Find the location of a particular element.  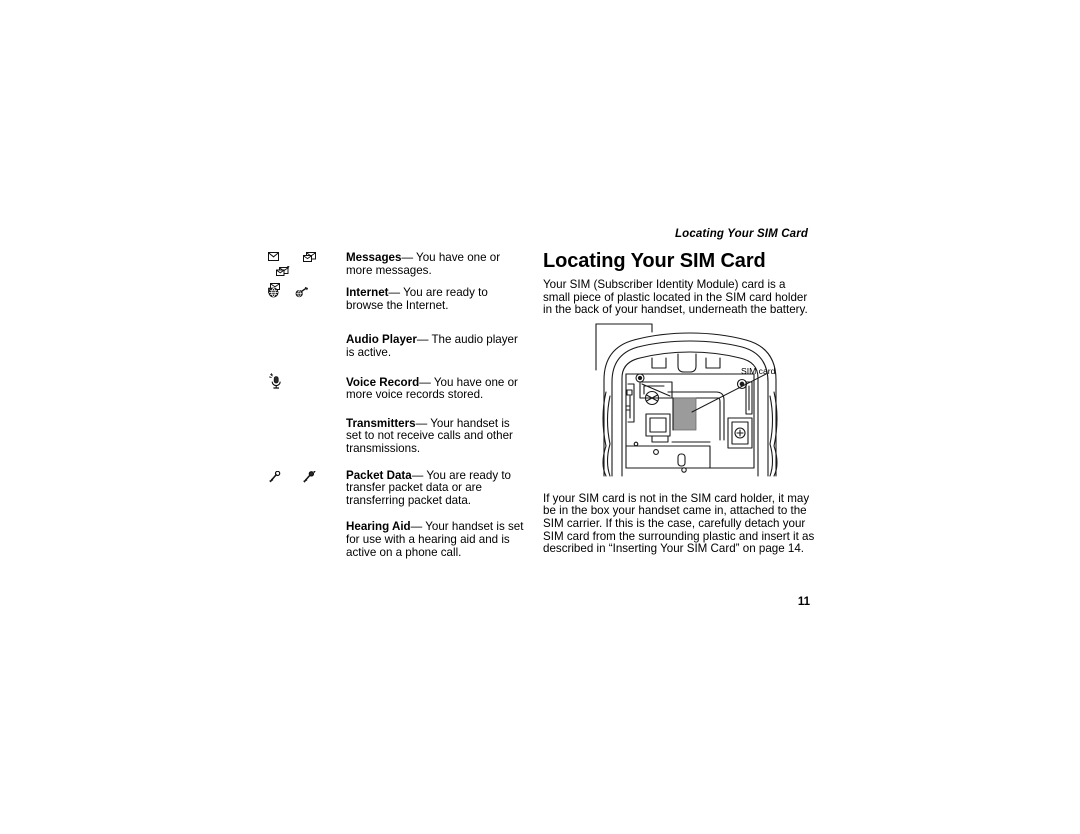

glossary-entry-text: Messages— You have one or more messages. is located at coordinates (436, 264).